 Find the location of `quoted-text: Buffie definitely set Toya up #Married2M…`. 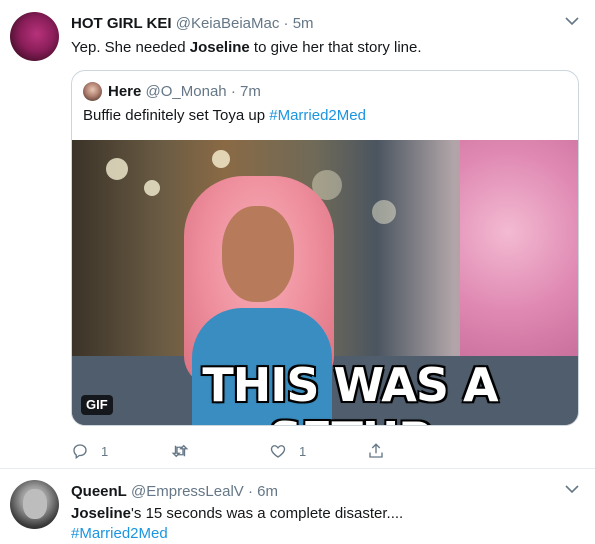

quoted-text: Buffie definitely set Toya up #Married2M… is located at coordinates (224, 115).